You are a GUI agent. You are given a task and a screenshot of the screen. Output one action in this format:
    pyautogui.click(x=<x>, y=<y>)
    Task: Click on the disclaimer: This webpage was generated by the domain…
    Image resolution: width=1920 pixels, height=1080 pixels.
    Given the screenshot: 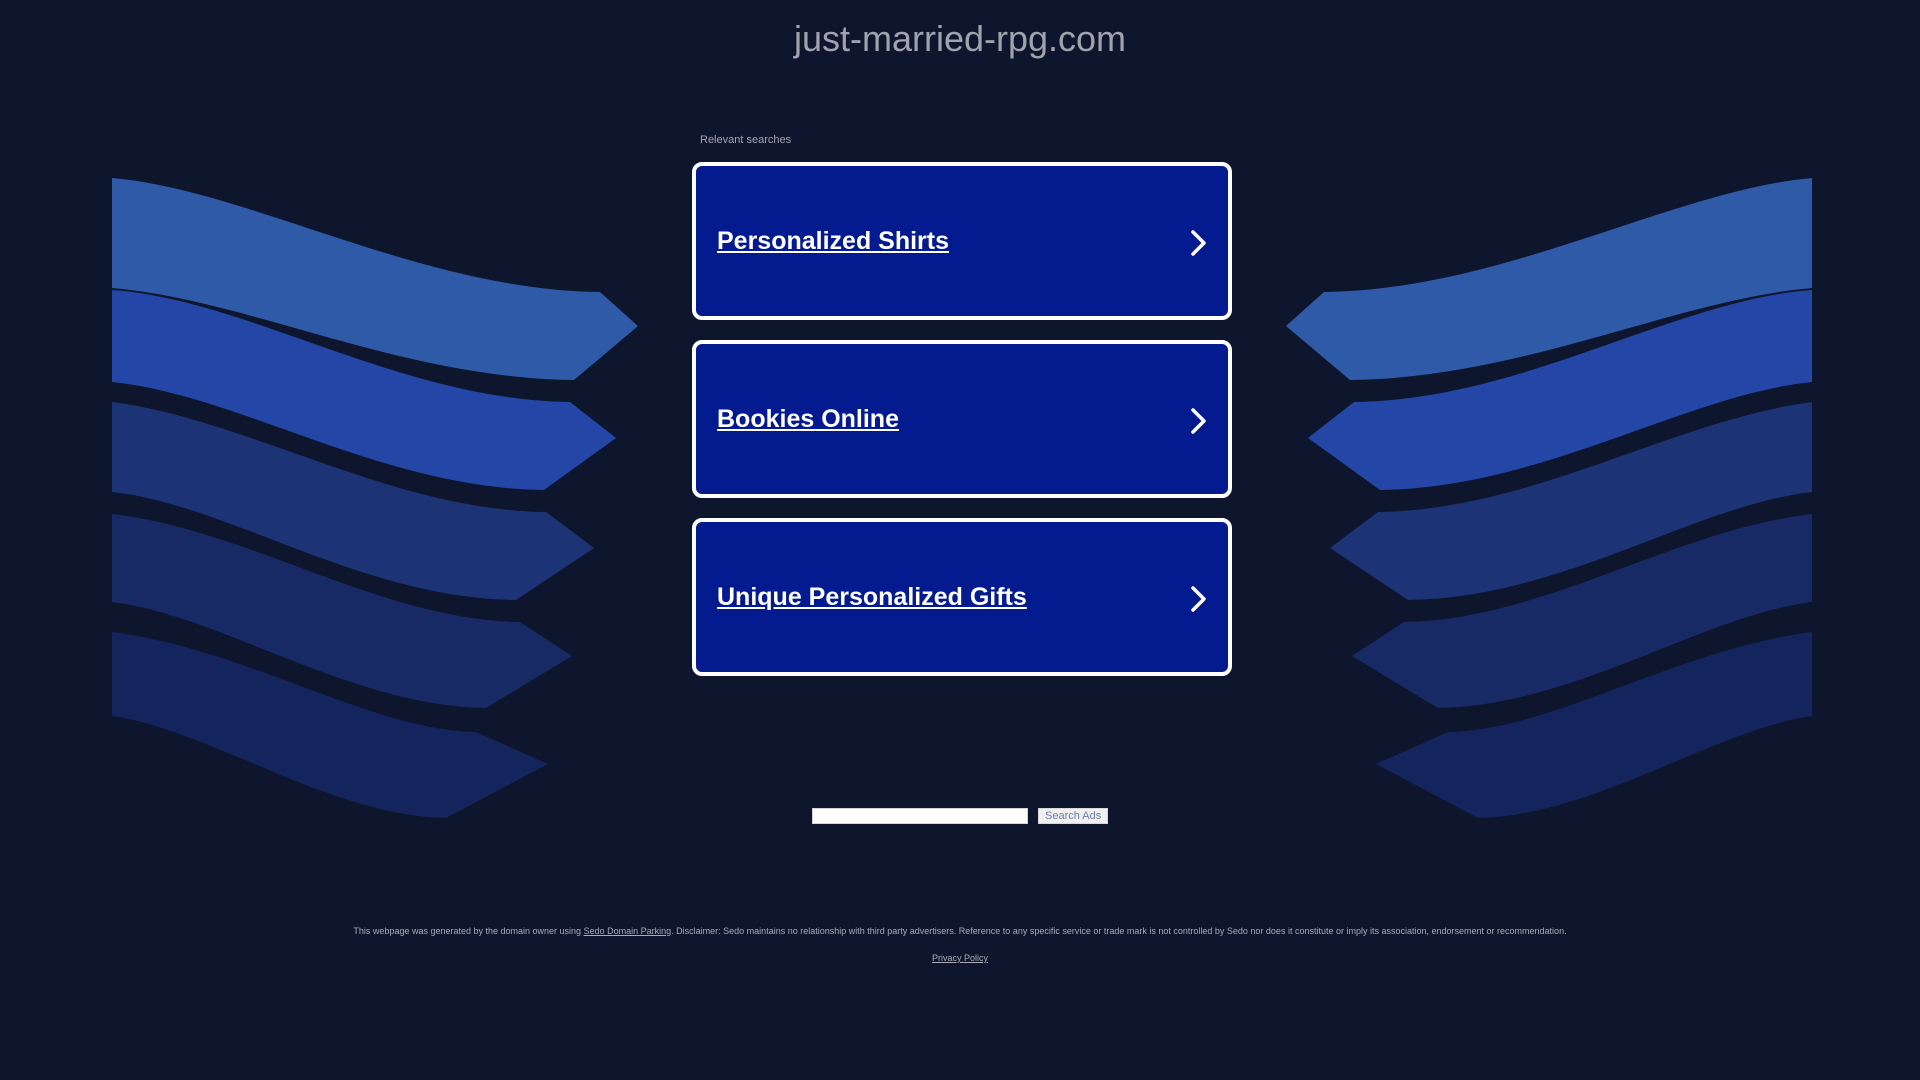 What is the action you would take?
    pyautogui.click(x=960, y=931)
    